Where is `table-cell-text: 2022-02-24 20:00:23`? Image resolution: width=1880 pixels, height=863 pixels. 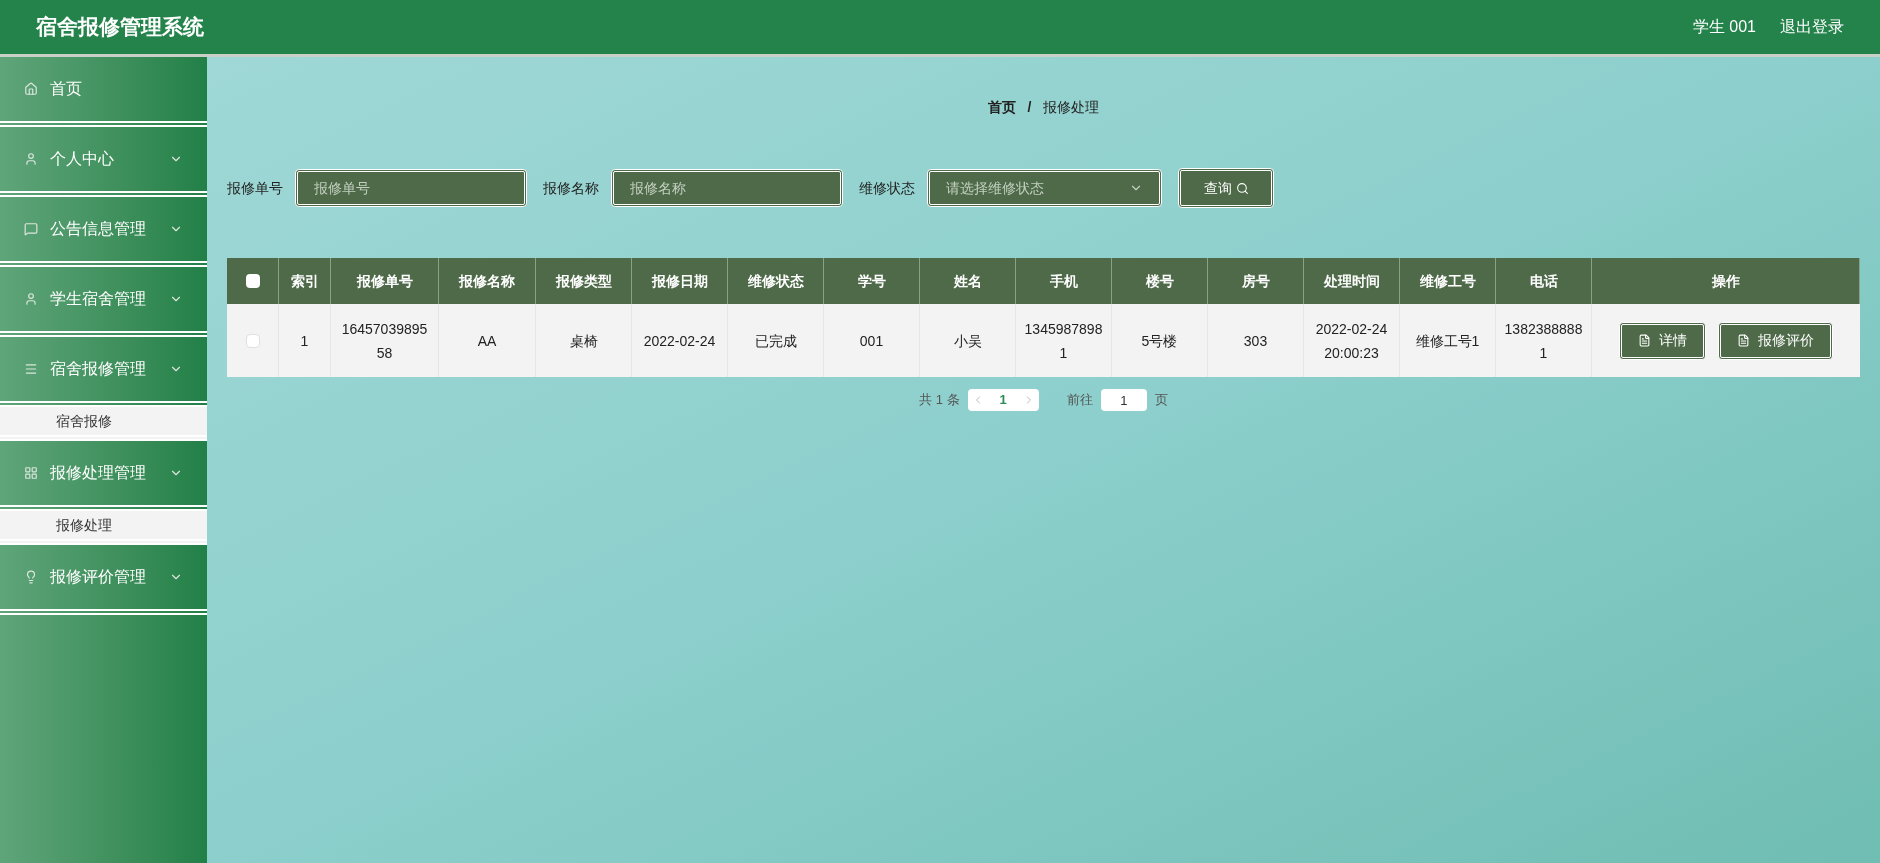
table-cell-text: 2022-02-24 20:00:23 is located at coordinates (1351, 341).